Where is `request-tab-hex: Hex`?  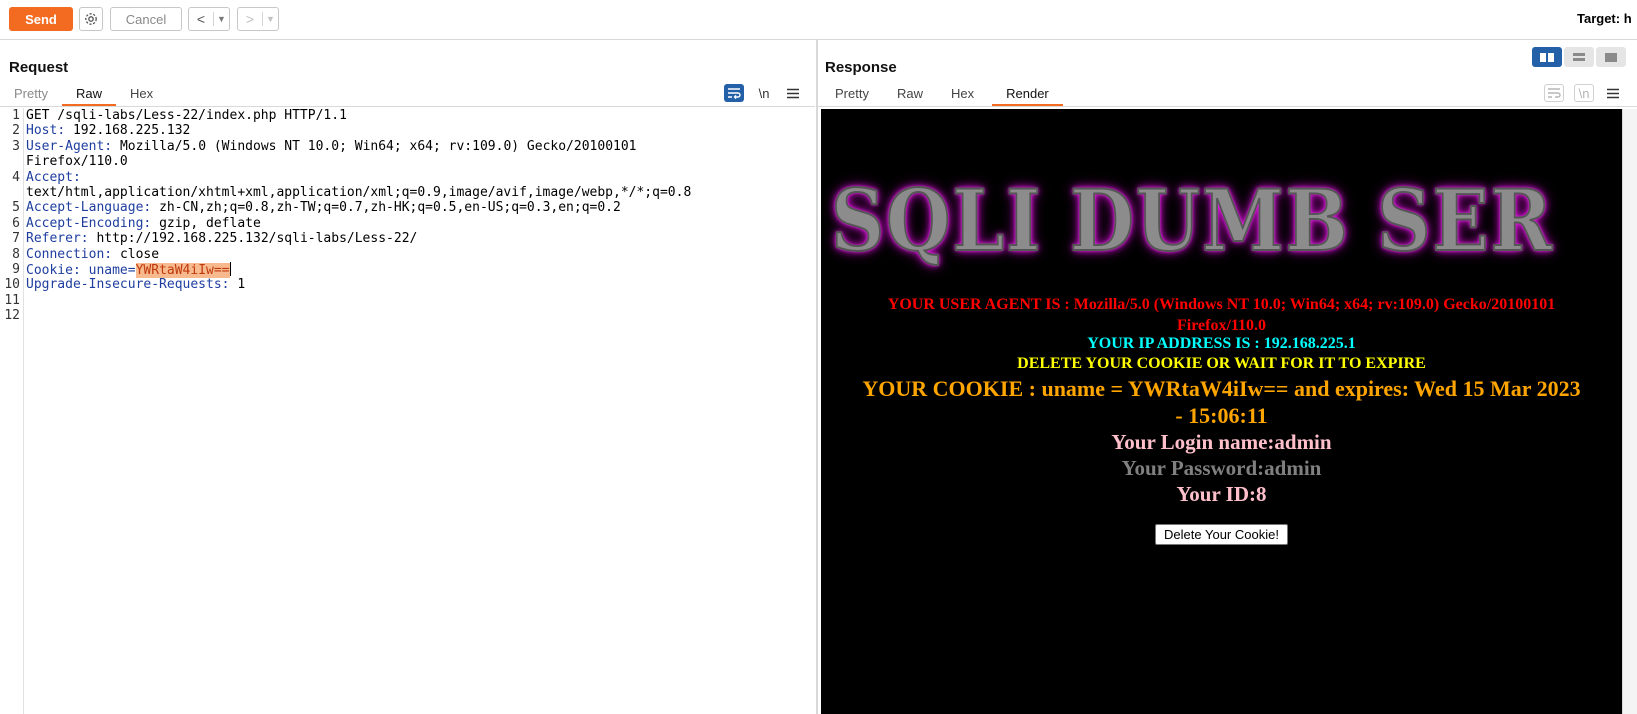
request-tab-hex: Hex is located at coordinates (141, 95).